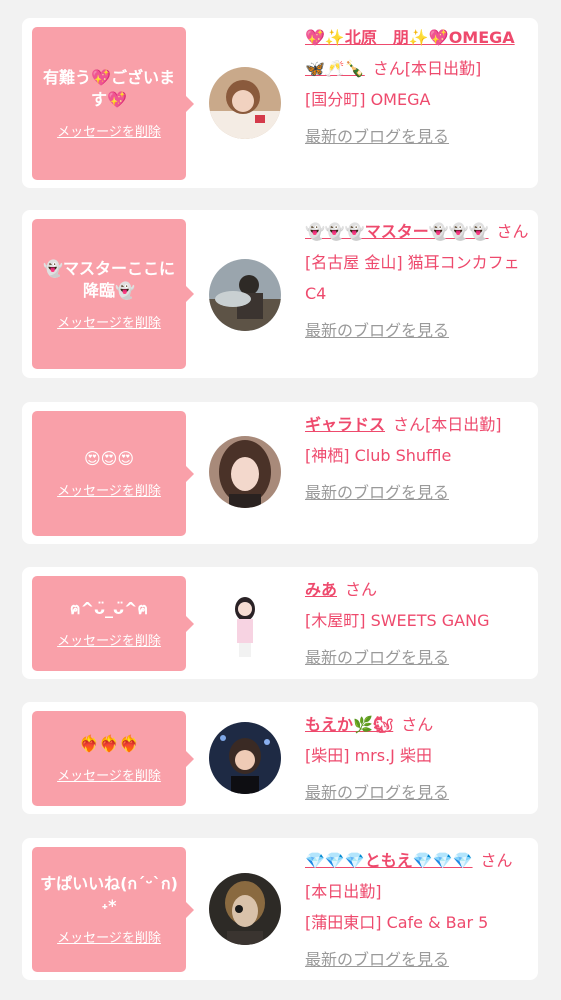 This screenshot has width=561, height=1000. I want to click on message-bubble: 有難う💖ございます💖 メッセージを削除, so click(113, 103).